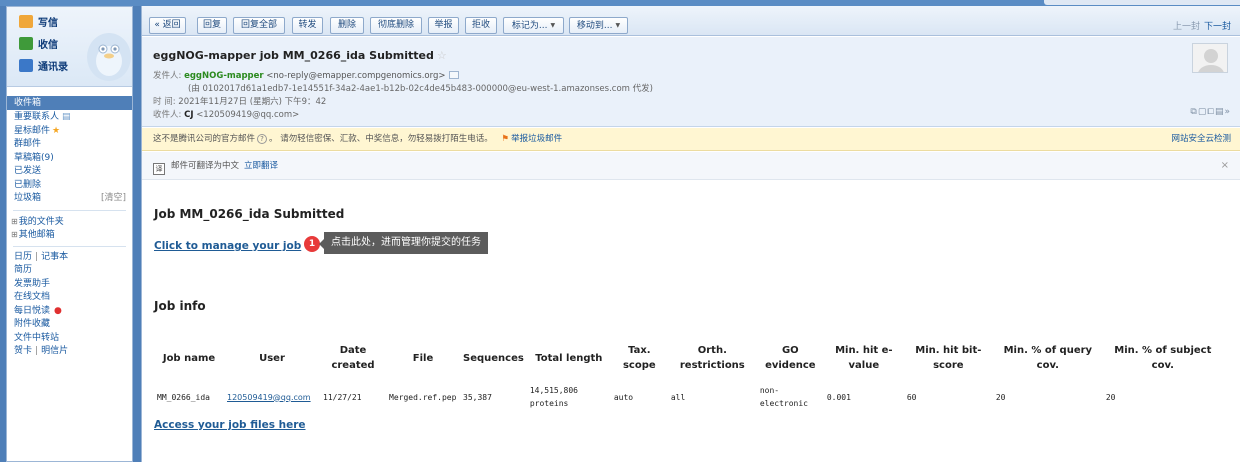  What do you see at coordinates (864, 358) in the screenshot?
I see `col-min-hit-evalue: Min. hit e-value` at bounding box center [864, 358].